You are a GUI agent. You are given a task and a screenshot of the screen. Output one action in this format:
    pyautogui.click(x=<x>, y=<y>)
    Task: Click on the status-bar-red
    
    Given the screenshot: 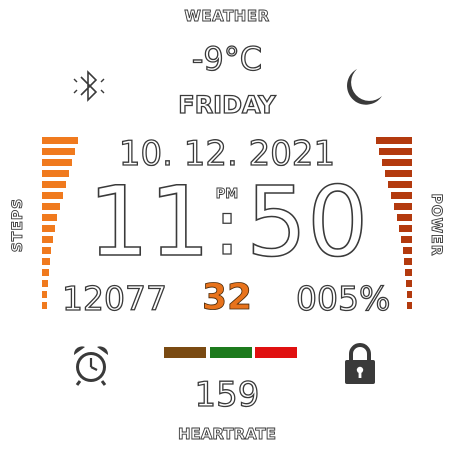 What is the action you would take?
    pyautogui.click(x=276, y=352)
    